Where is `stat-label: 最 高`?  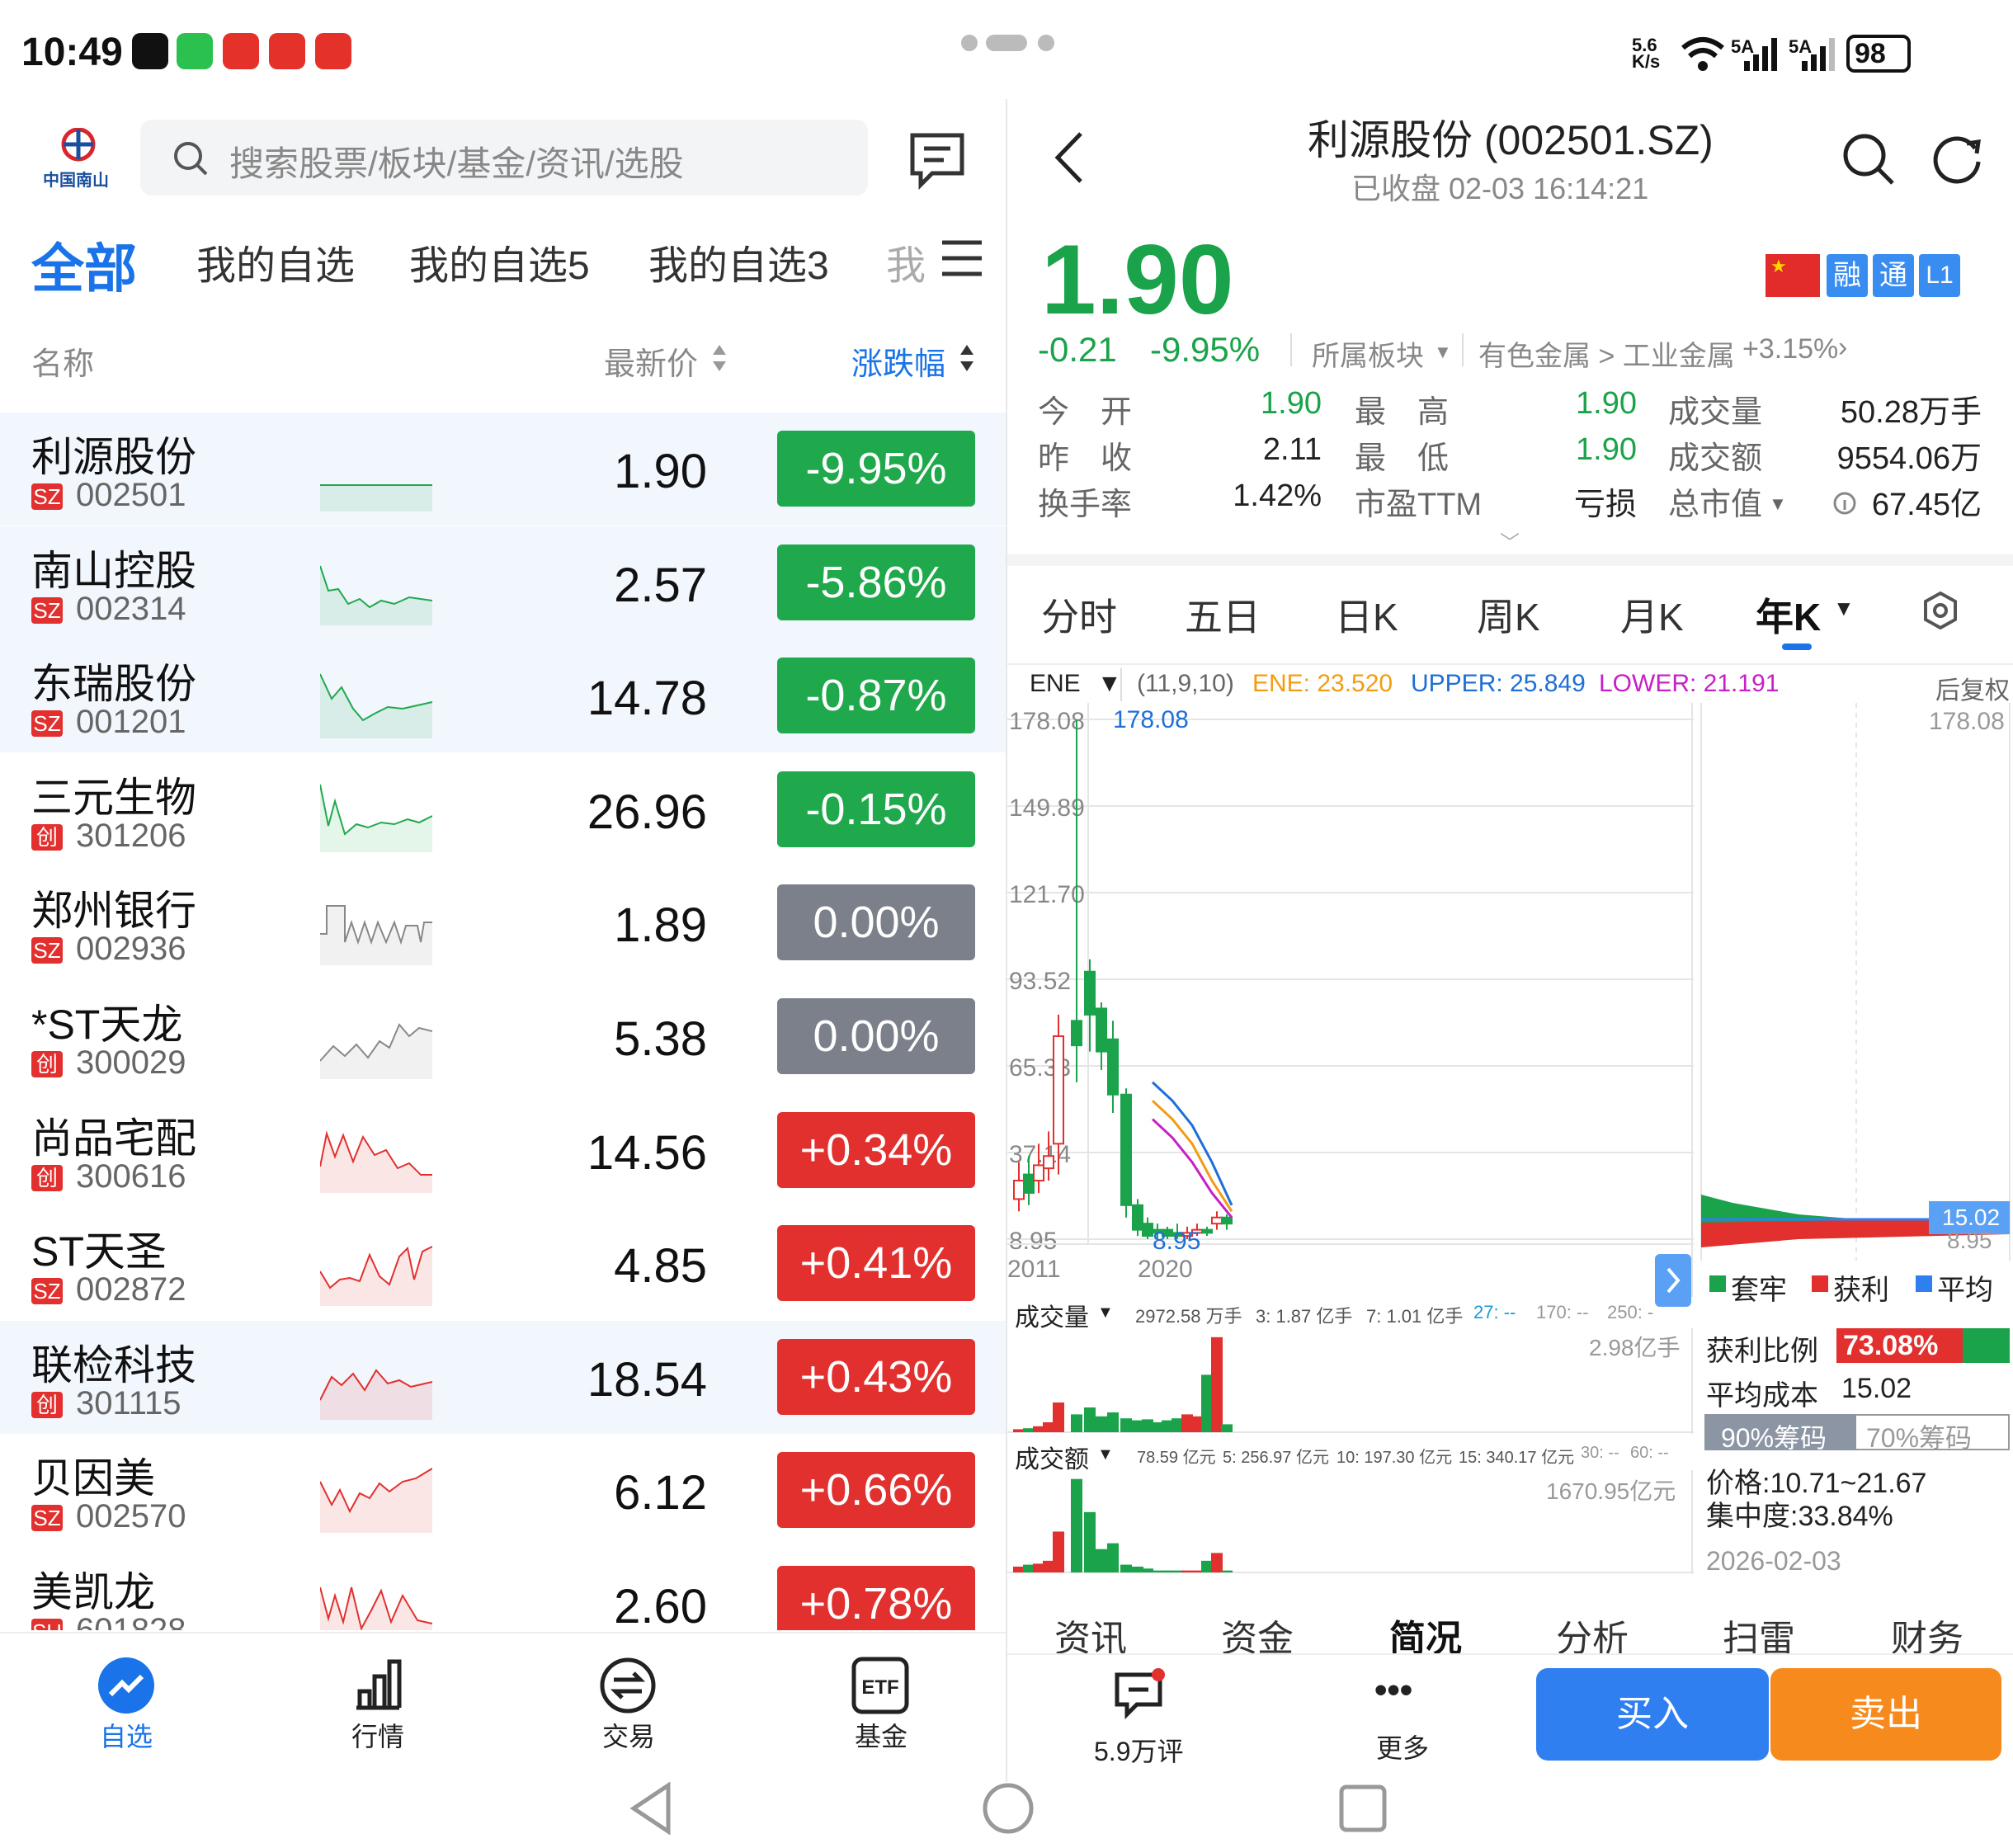 stat-label: 最 高 is located at coordinates (1402, 412).